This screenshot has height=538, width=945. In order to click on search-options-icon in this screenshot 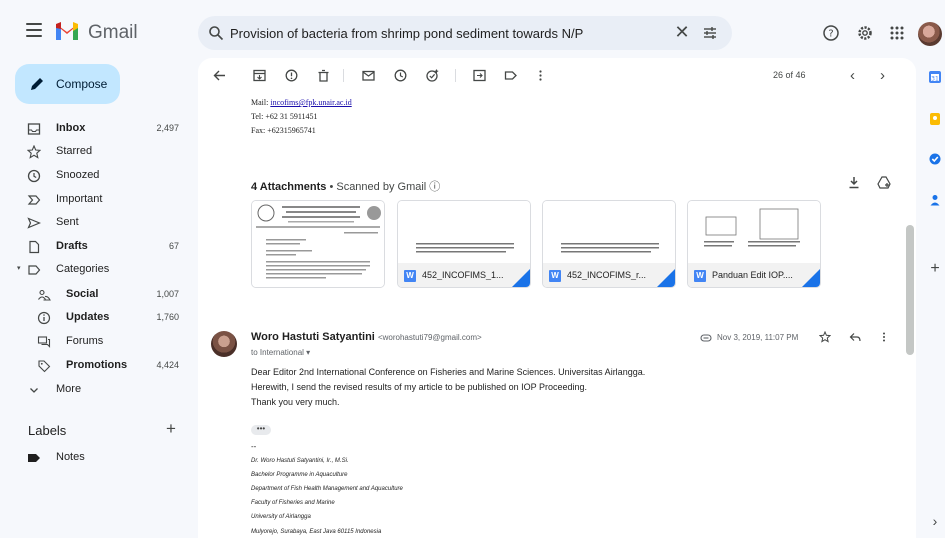, I will do `click(710, 33)`.